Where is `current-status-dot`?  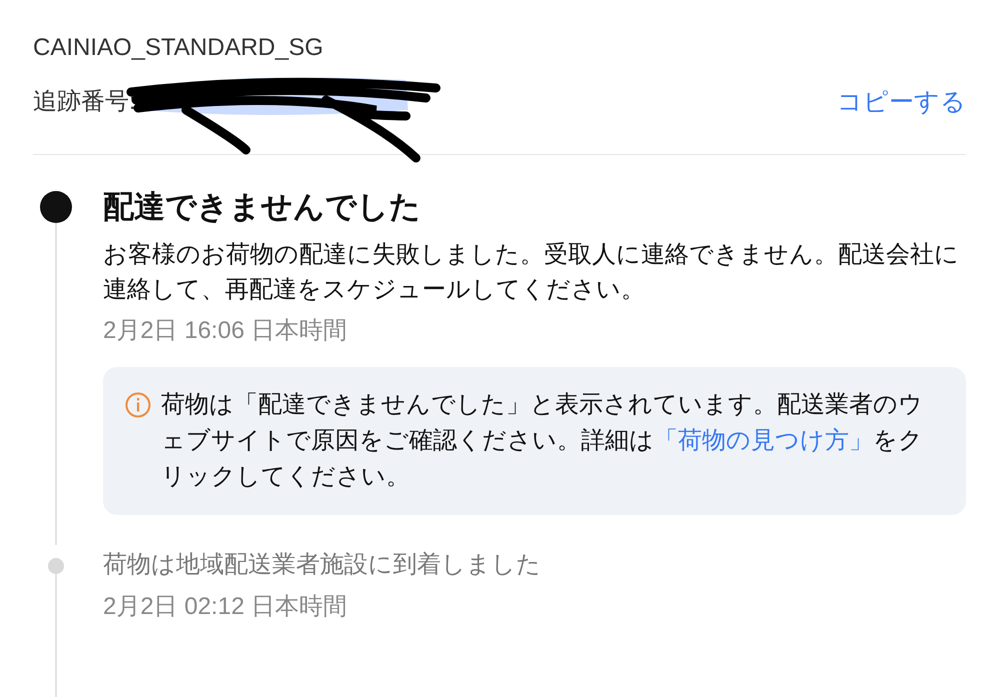 current-status-dot is located at coordinates (56, 207).